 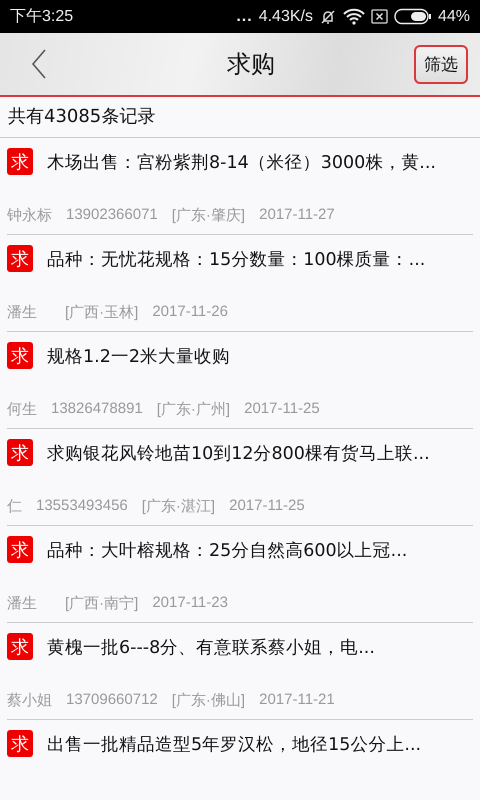 I want to click on contact-name: 何生, so click(x=22, y=409).